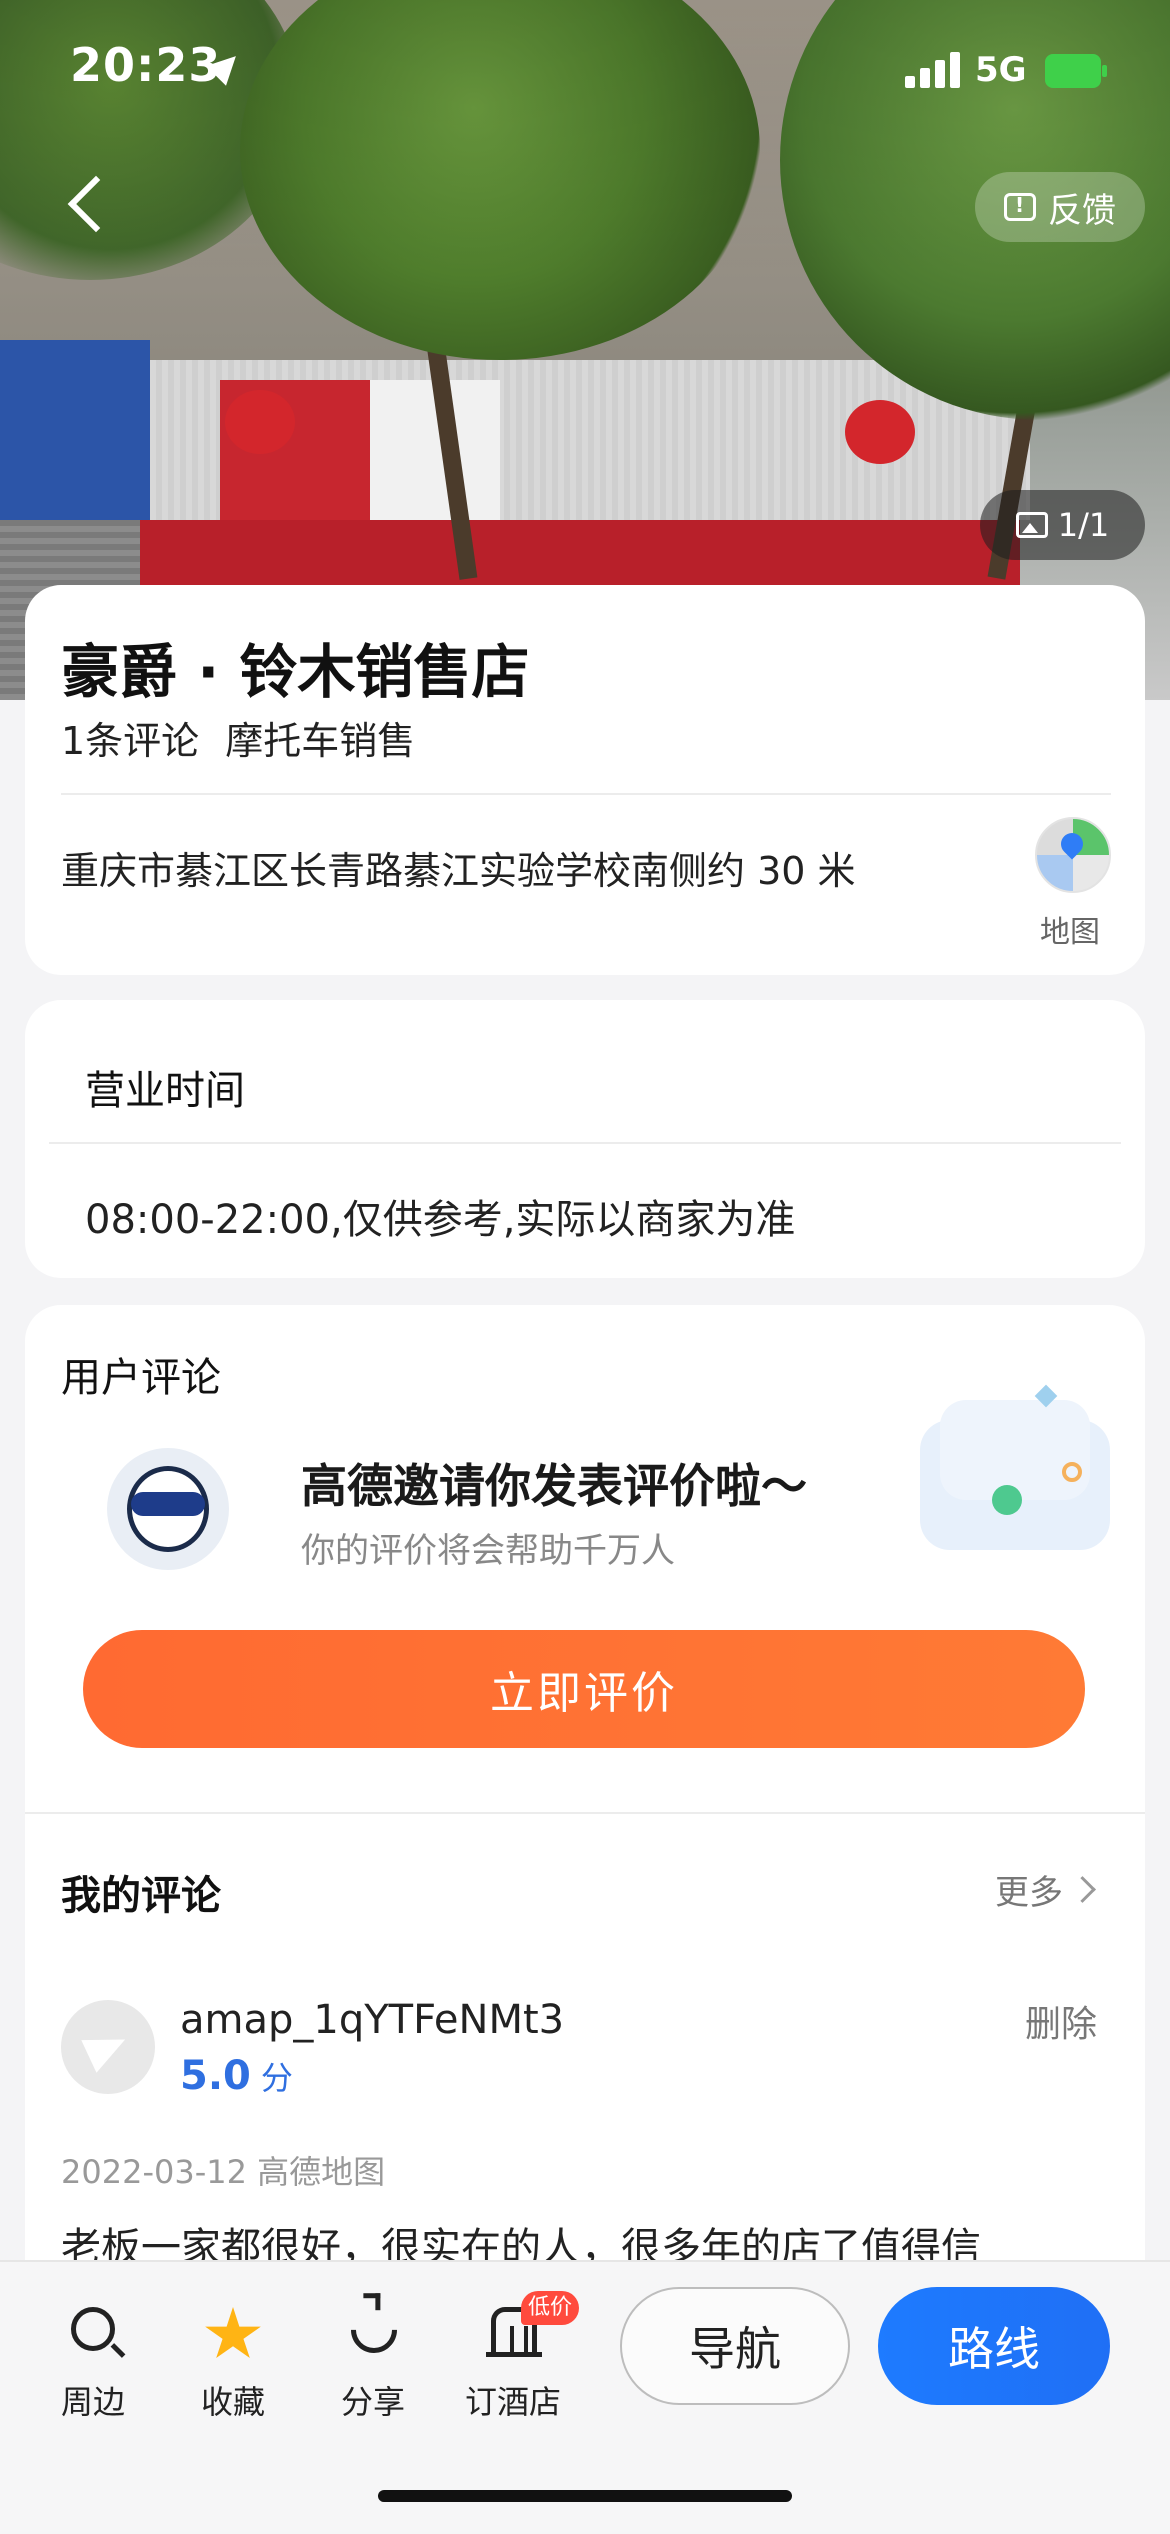 This screenshot has height=2534, width=1170. I want to click on back-button, so click(90, 205).